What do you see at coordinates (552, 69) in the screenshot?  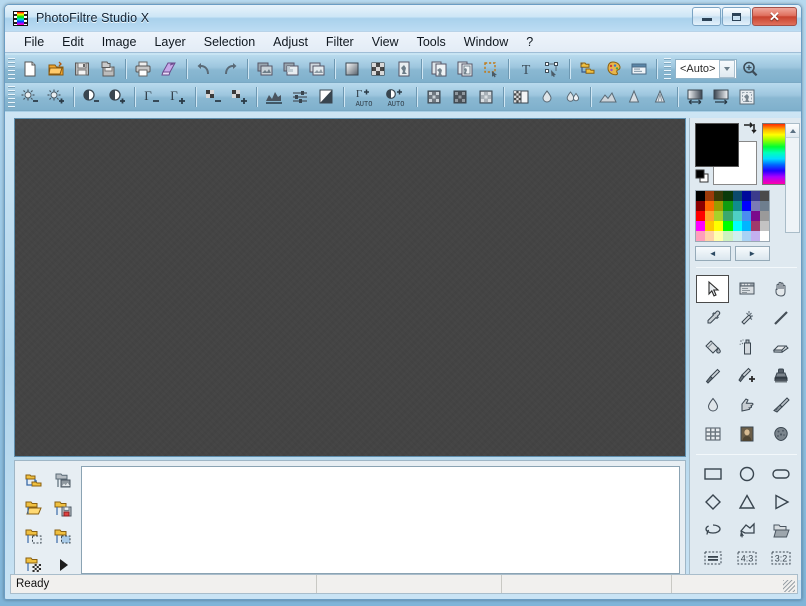 I see `vector-node-icon` at bounding box center [552, 69].